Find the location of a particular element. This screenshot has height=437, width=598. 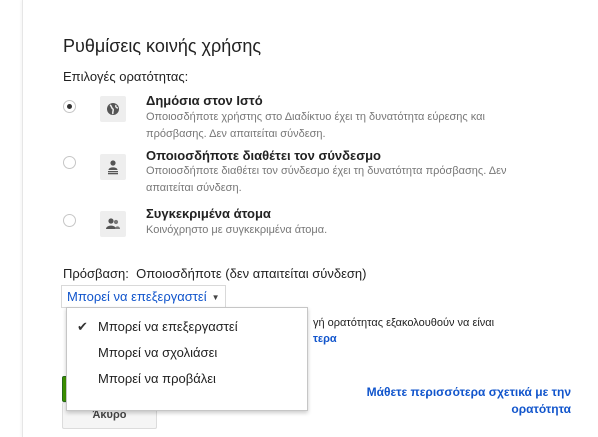

menu-item-can-comment: Μπορεί να σχολιάσει is located at coordinates (187, 353).